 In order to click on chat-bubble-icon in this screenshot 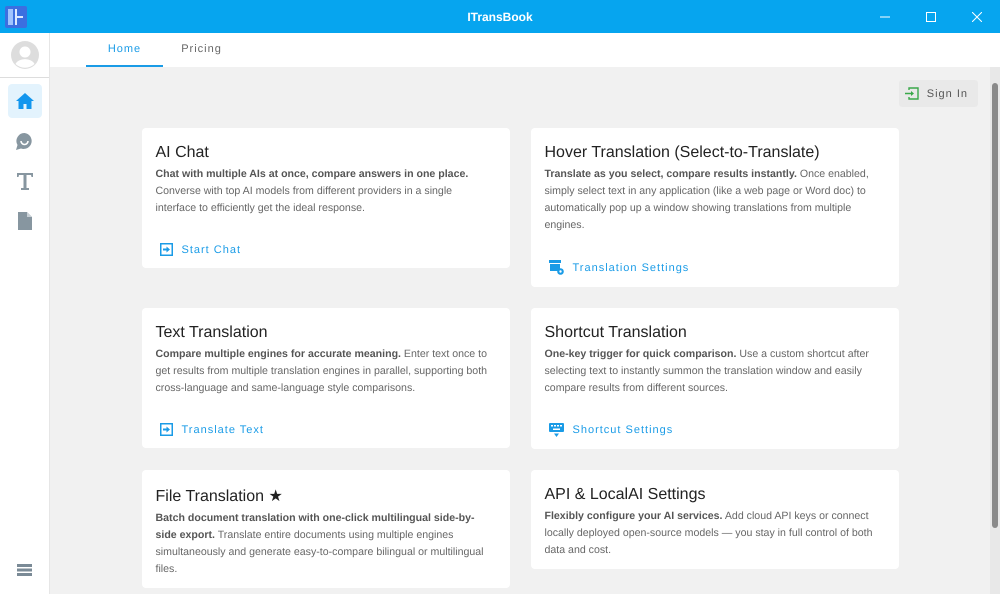, I will do `click(24, 141)`.